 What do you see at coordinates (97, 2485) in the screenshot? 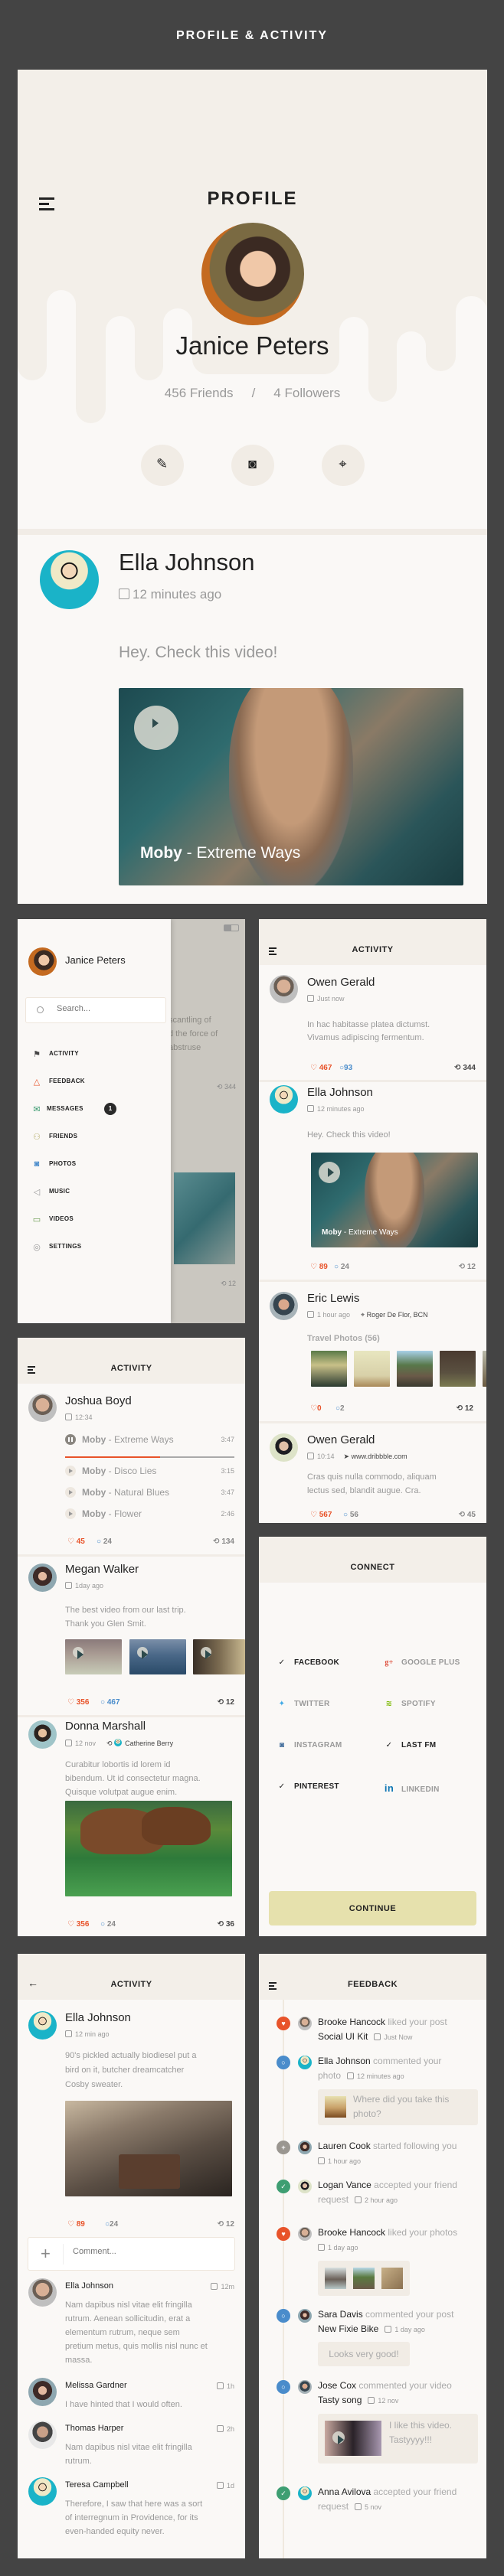
I see `commenter-name: Teresa Campbell` at bounding box center [97, 2485].